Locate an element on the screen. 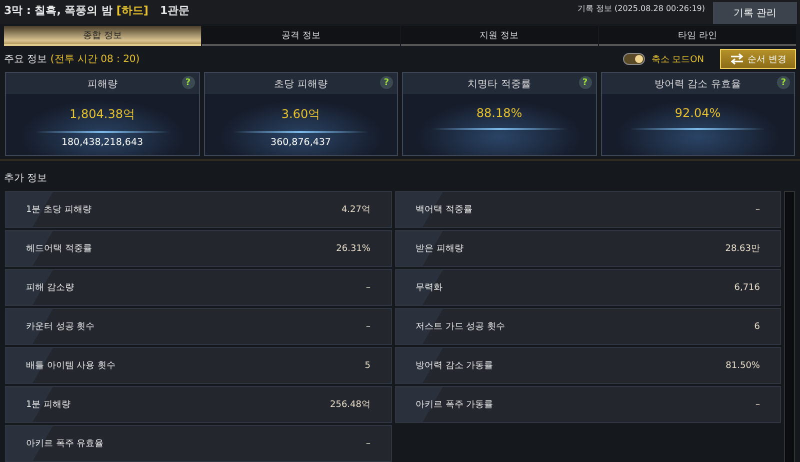  stat-name: 아키르 폭주 유효율 is located at coordinates (65, 444).